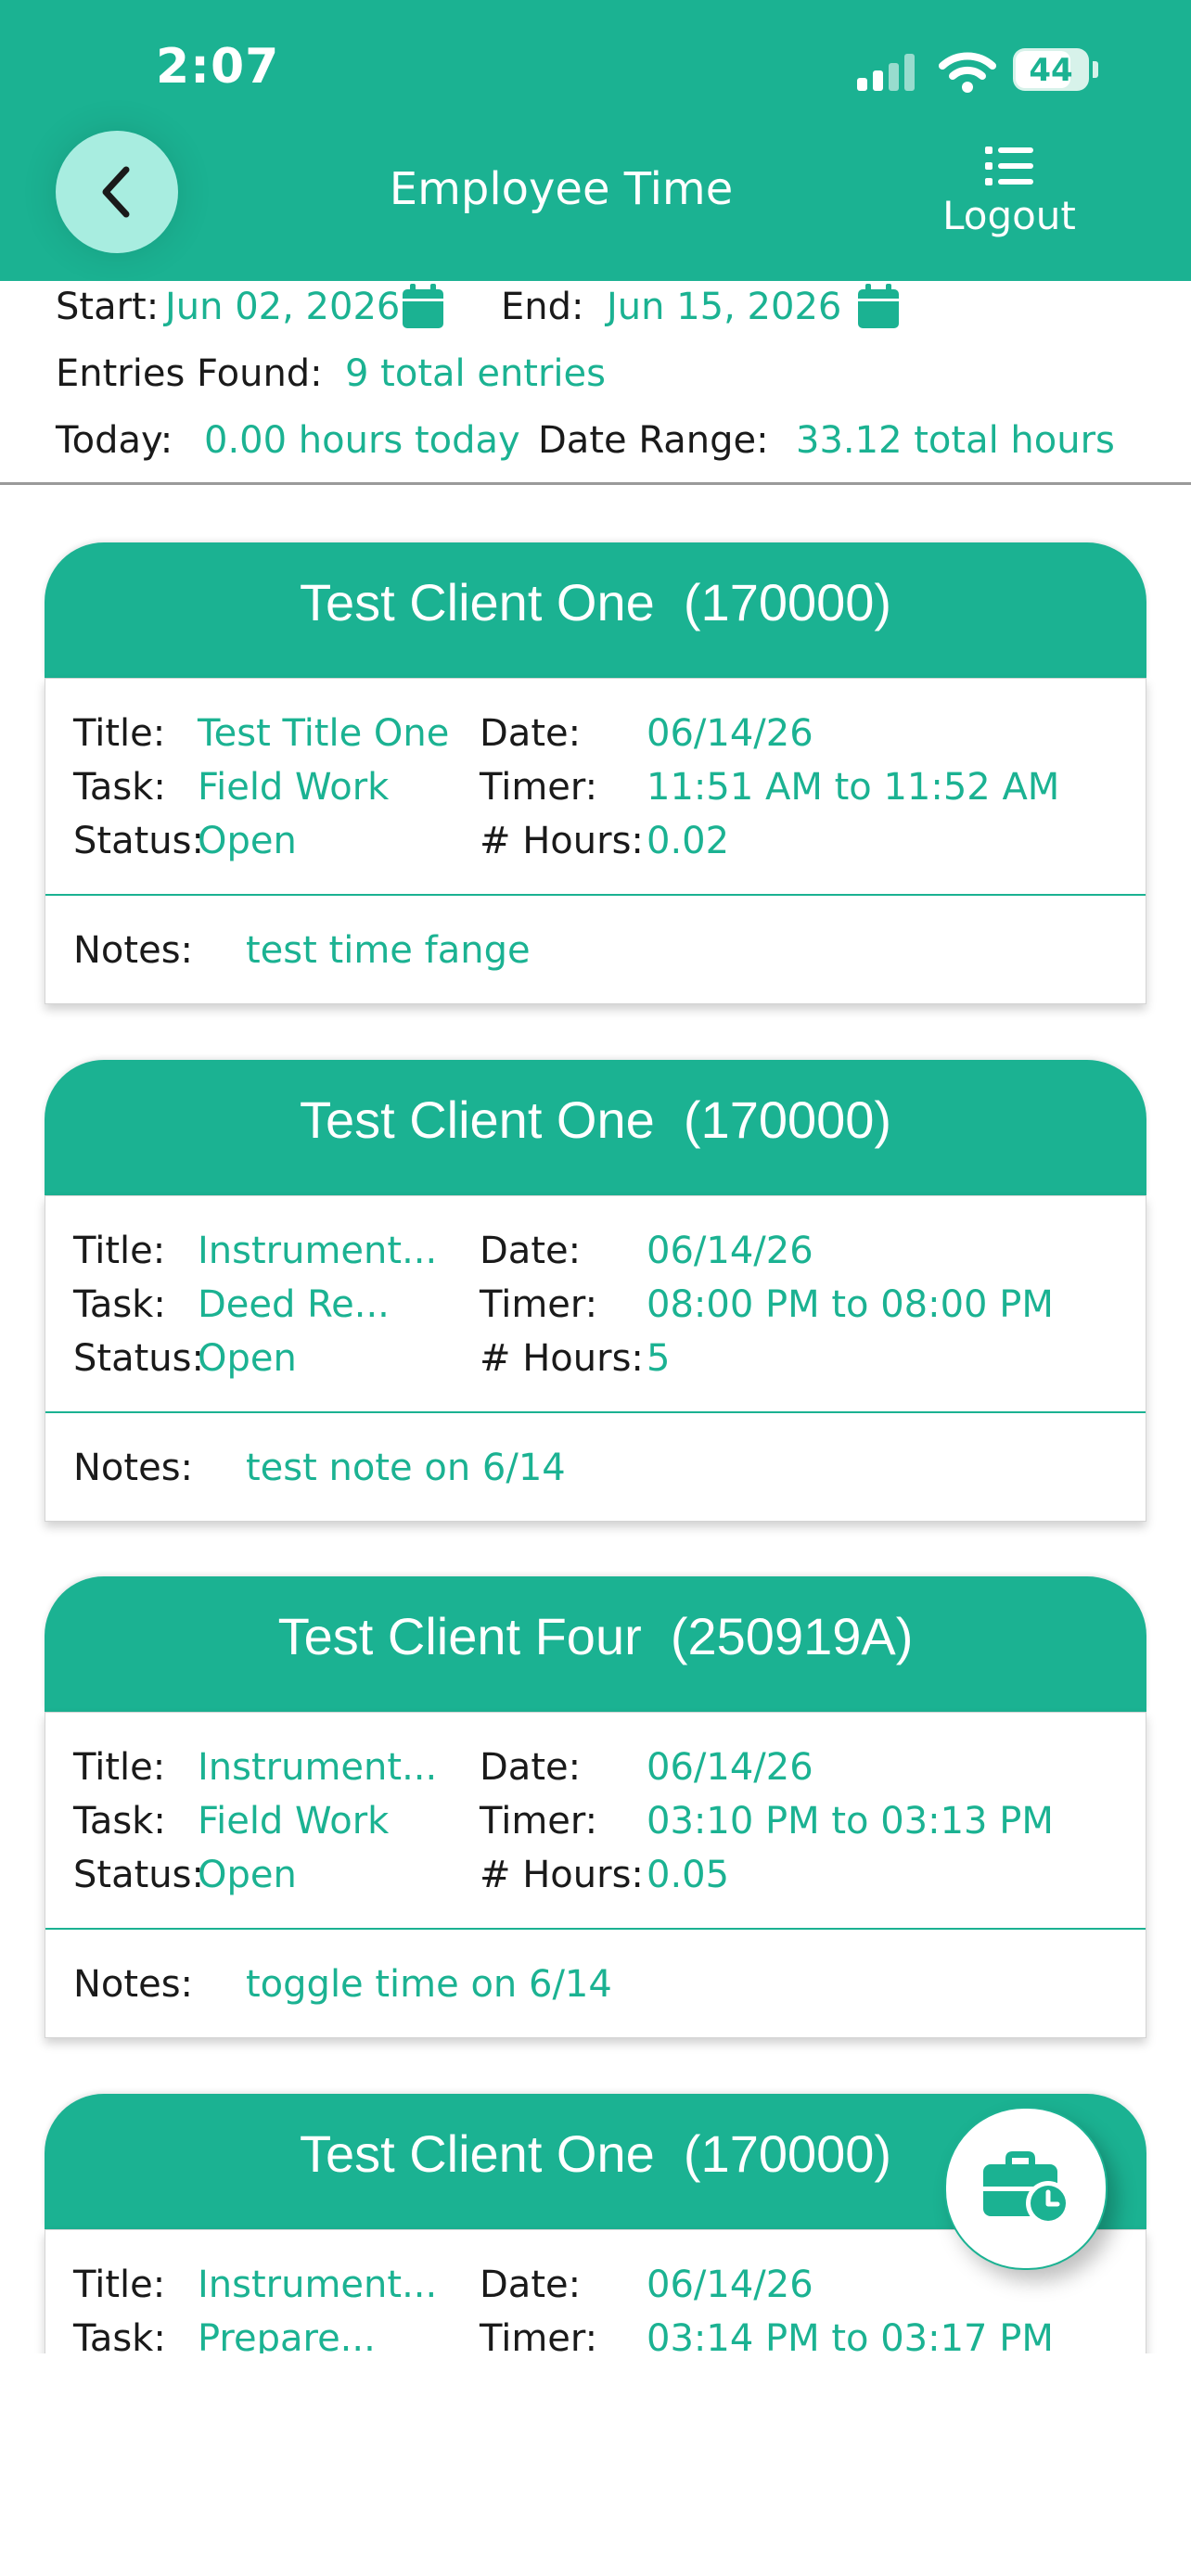 The image size is (1191, 2576). Describe the element at coordinates (659, 1358) in the screenshot. I see `hours-value: 5` at that location.